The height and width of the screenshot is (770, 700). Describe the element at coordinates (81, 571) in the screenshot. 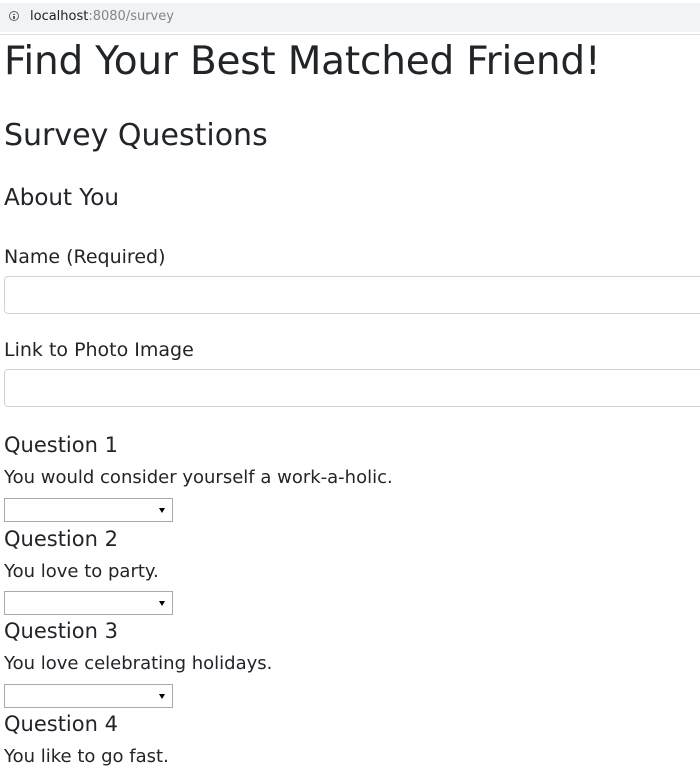

I see `question-2-text: You love to party.` at that location.